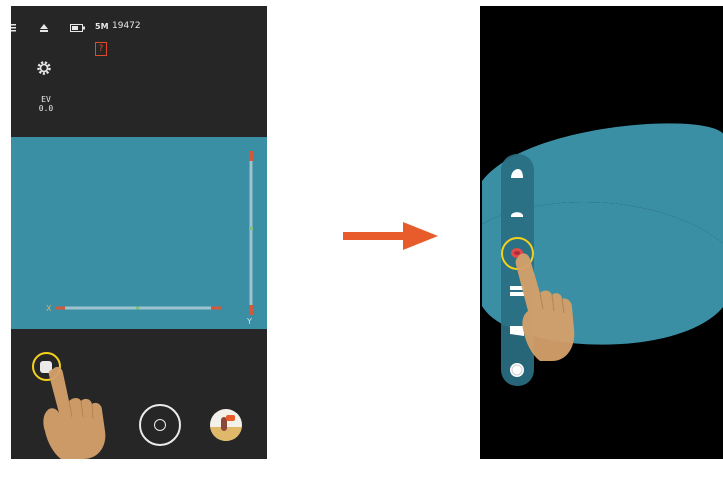 This screenshot has width=723, height=478. I want to click on eject-icon, so click(44, 28).